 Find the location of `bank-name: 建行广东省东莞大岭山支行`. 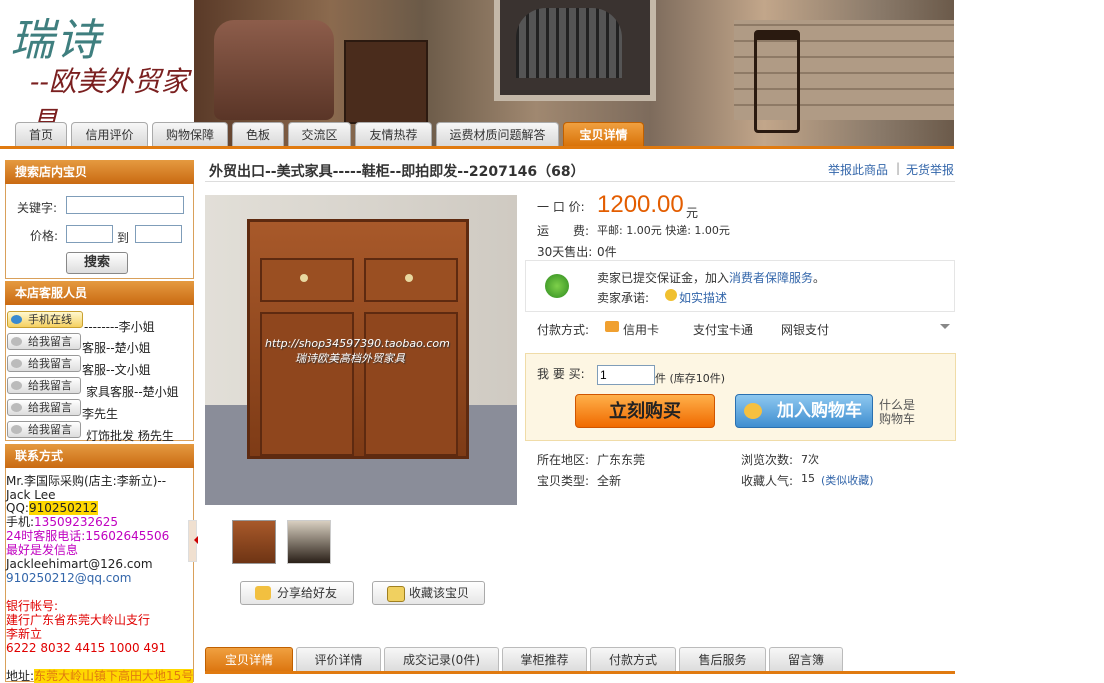

bank-name: 建行广东省东莞大岭山支行 is located at coordinates (78, 620).